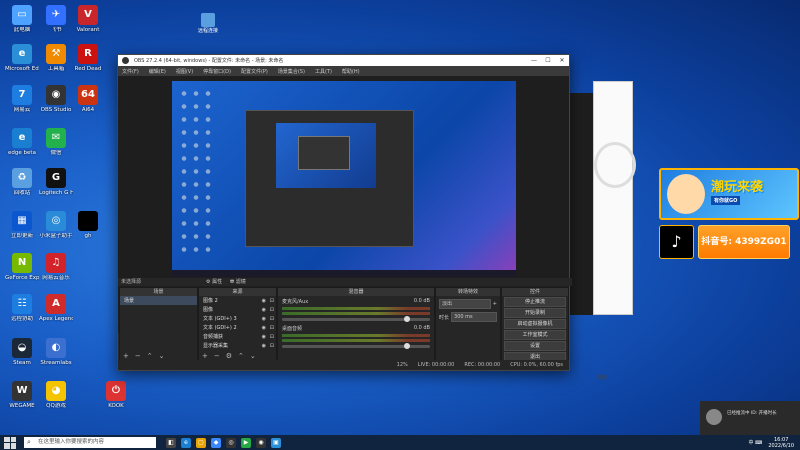 This screenshot has height=450, width=800. Describe the element at coordinates (276, 442) in the screenshot. I see `taskbar-app-icon: ▣` at that location.